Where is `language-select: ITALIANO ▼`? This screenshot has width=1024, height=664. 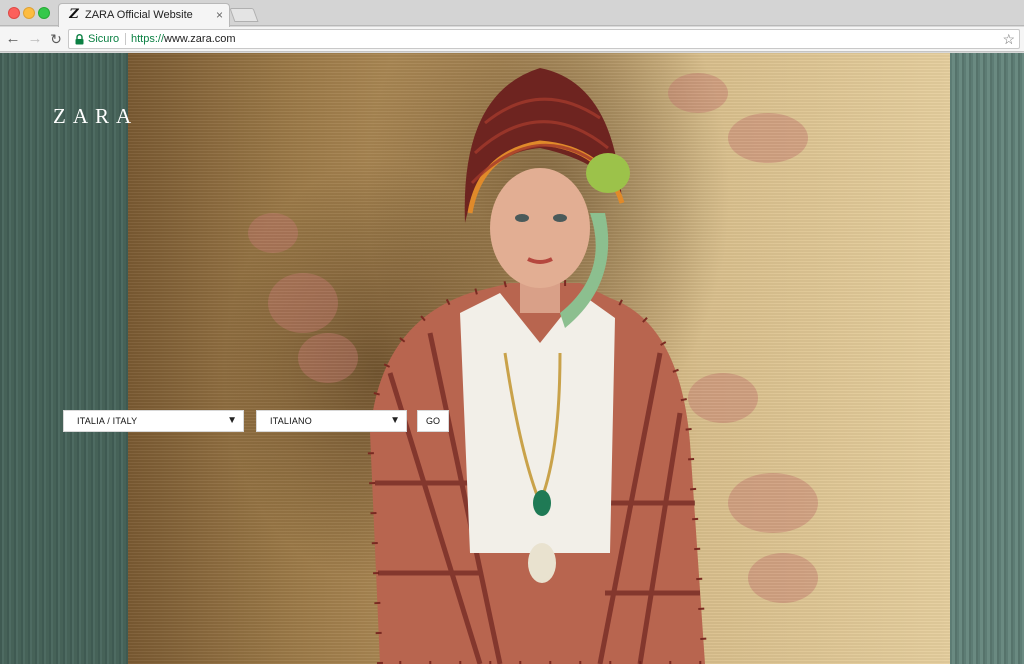 language-select: ITALIANO ▼ is located at coordinates (331, 421).